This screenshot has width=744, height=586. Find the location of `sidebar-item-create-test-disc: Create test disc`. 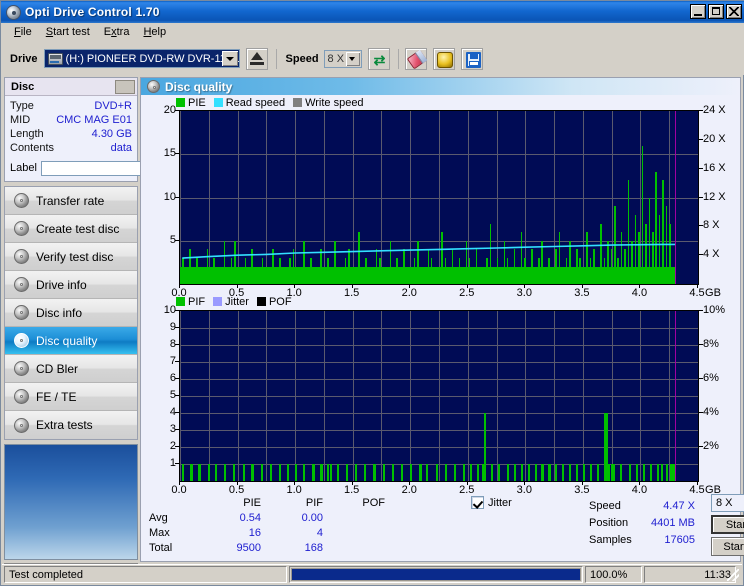

sidebar-item-create-test-disc: Create test disc is located at coordinates (71, 229).